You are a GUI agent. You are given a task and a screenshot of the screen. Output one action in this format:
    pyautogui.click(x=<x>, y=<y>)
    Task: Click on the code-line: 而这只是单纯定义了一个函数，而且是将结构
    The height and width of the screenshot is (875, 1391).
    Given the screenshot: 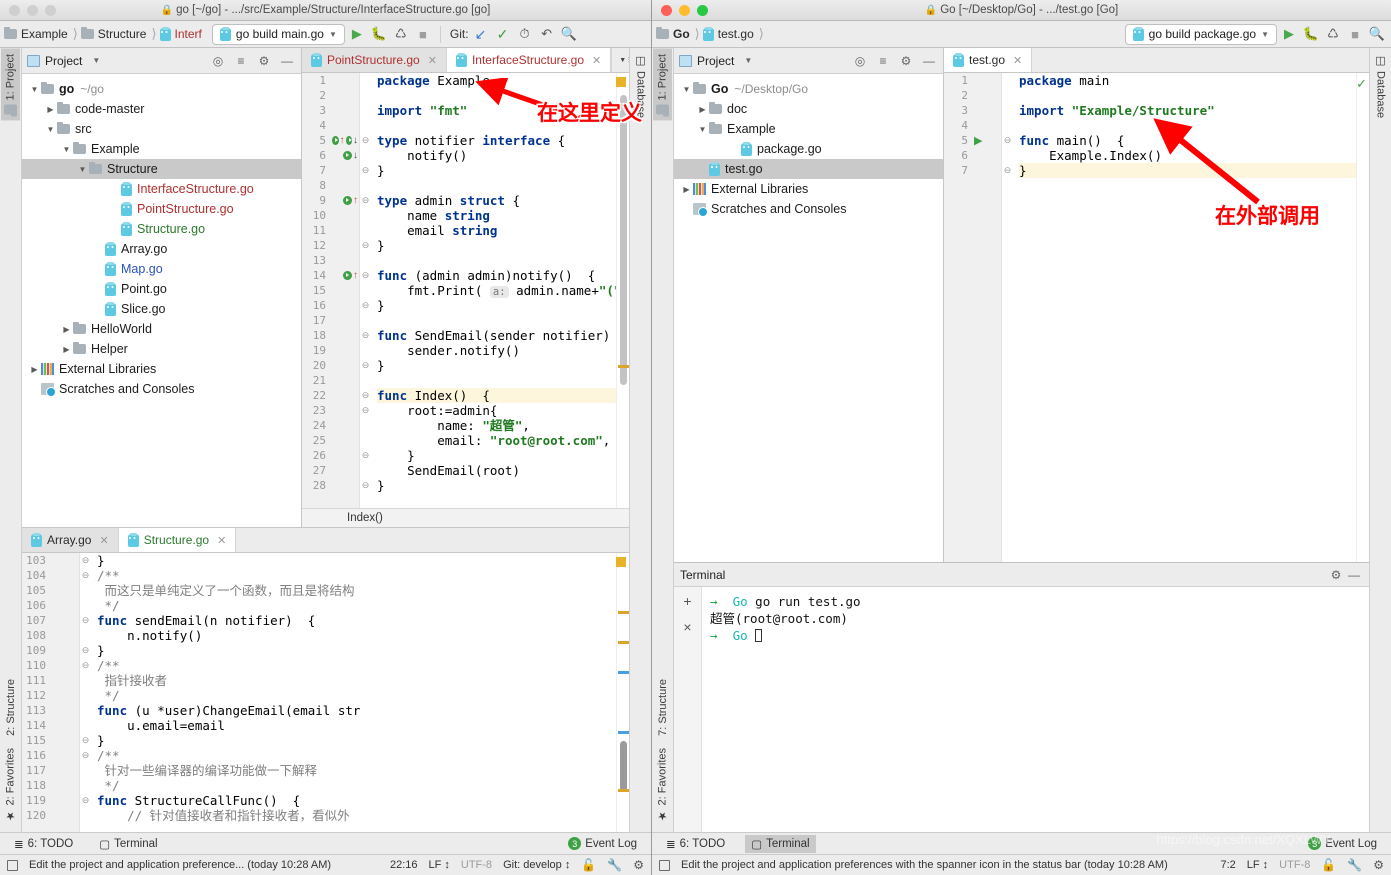 What is the action you would take?
    pyautogui.click(x=356, y=590)
    